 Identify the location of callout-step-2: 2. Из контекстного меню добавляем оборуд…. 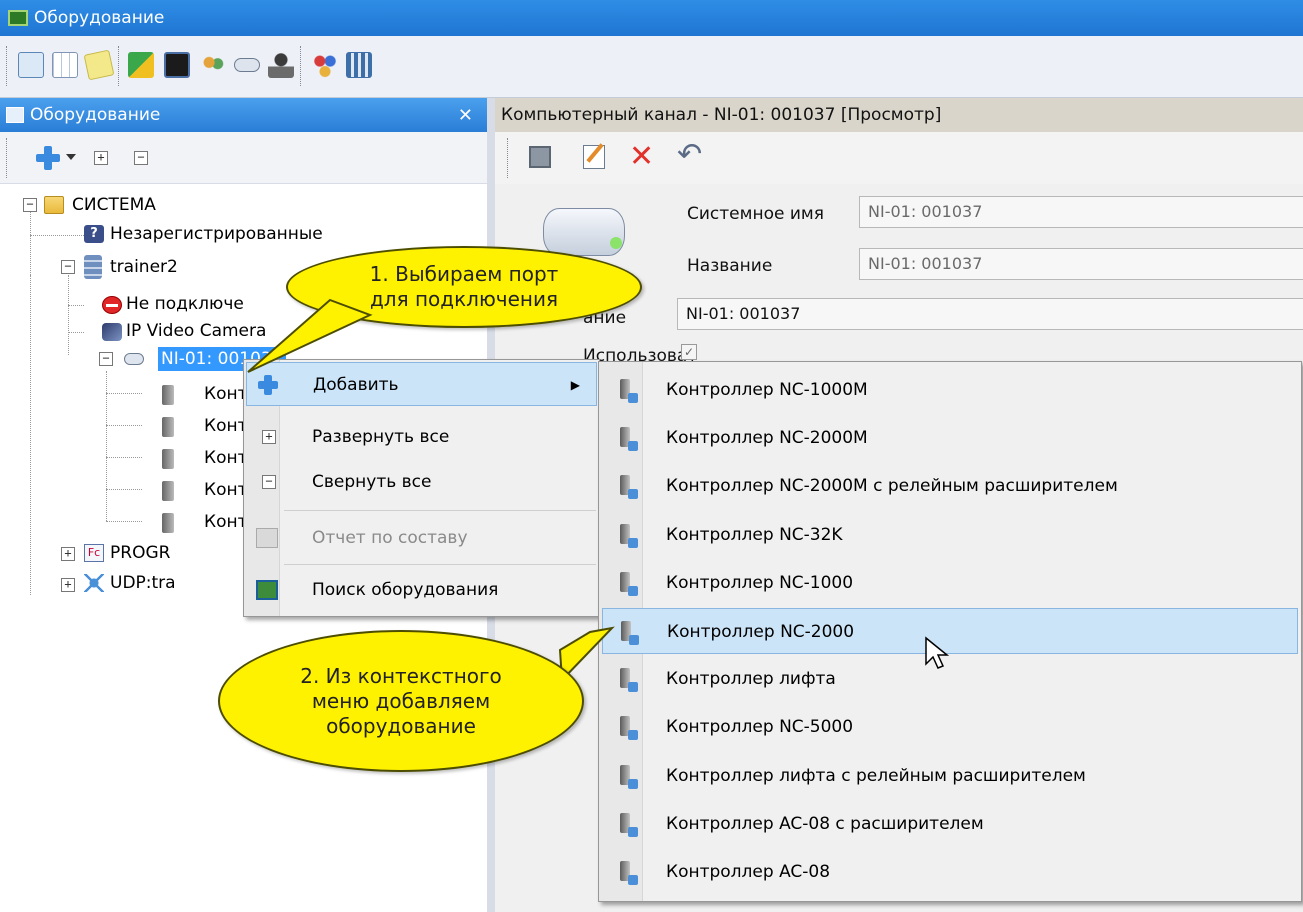
(401, 701).